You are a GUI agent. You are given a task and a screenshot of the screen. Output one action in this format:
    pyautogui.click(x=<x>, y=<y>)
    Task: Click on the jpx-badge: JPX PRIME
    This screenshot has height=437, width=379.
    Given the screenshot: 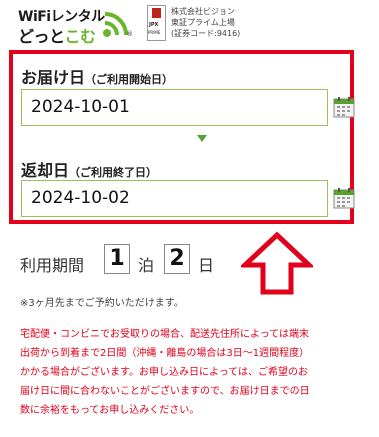 What is the action you would take?
    pyautogui.click(x=156, y=23)
    